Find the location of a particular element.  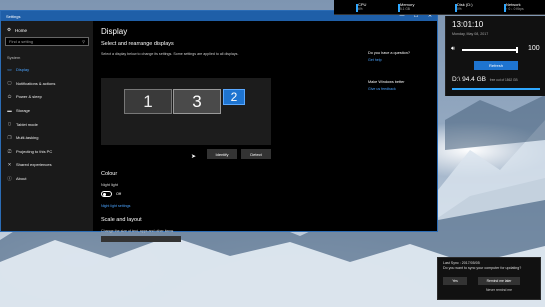

sidebar-home-label: Home is located at coordinates (21, 30).